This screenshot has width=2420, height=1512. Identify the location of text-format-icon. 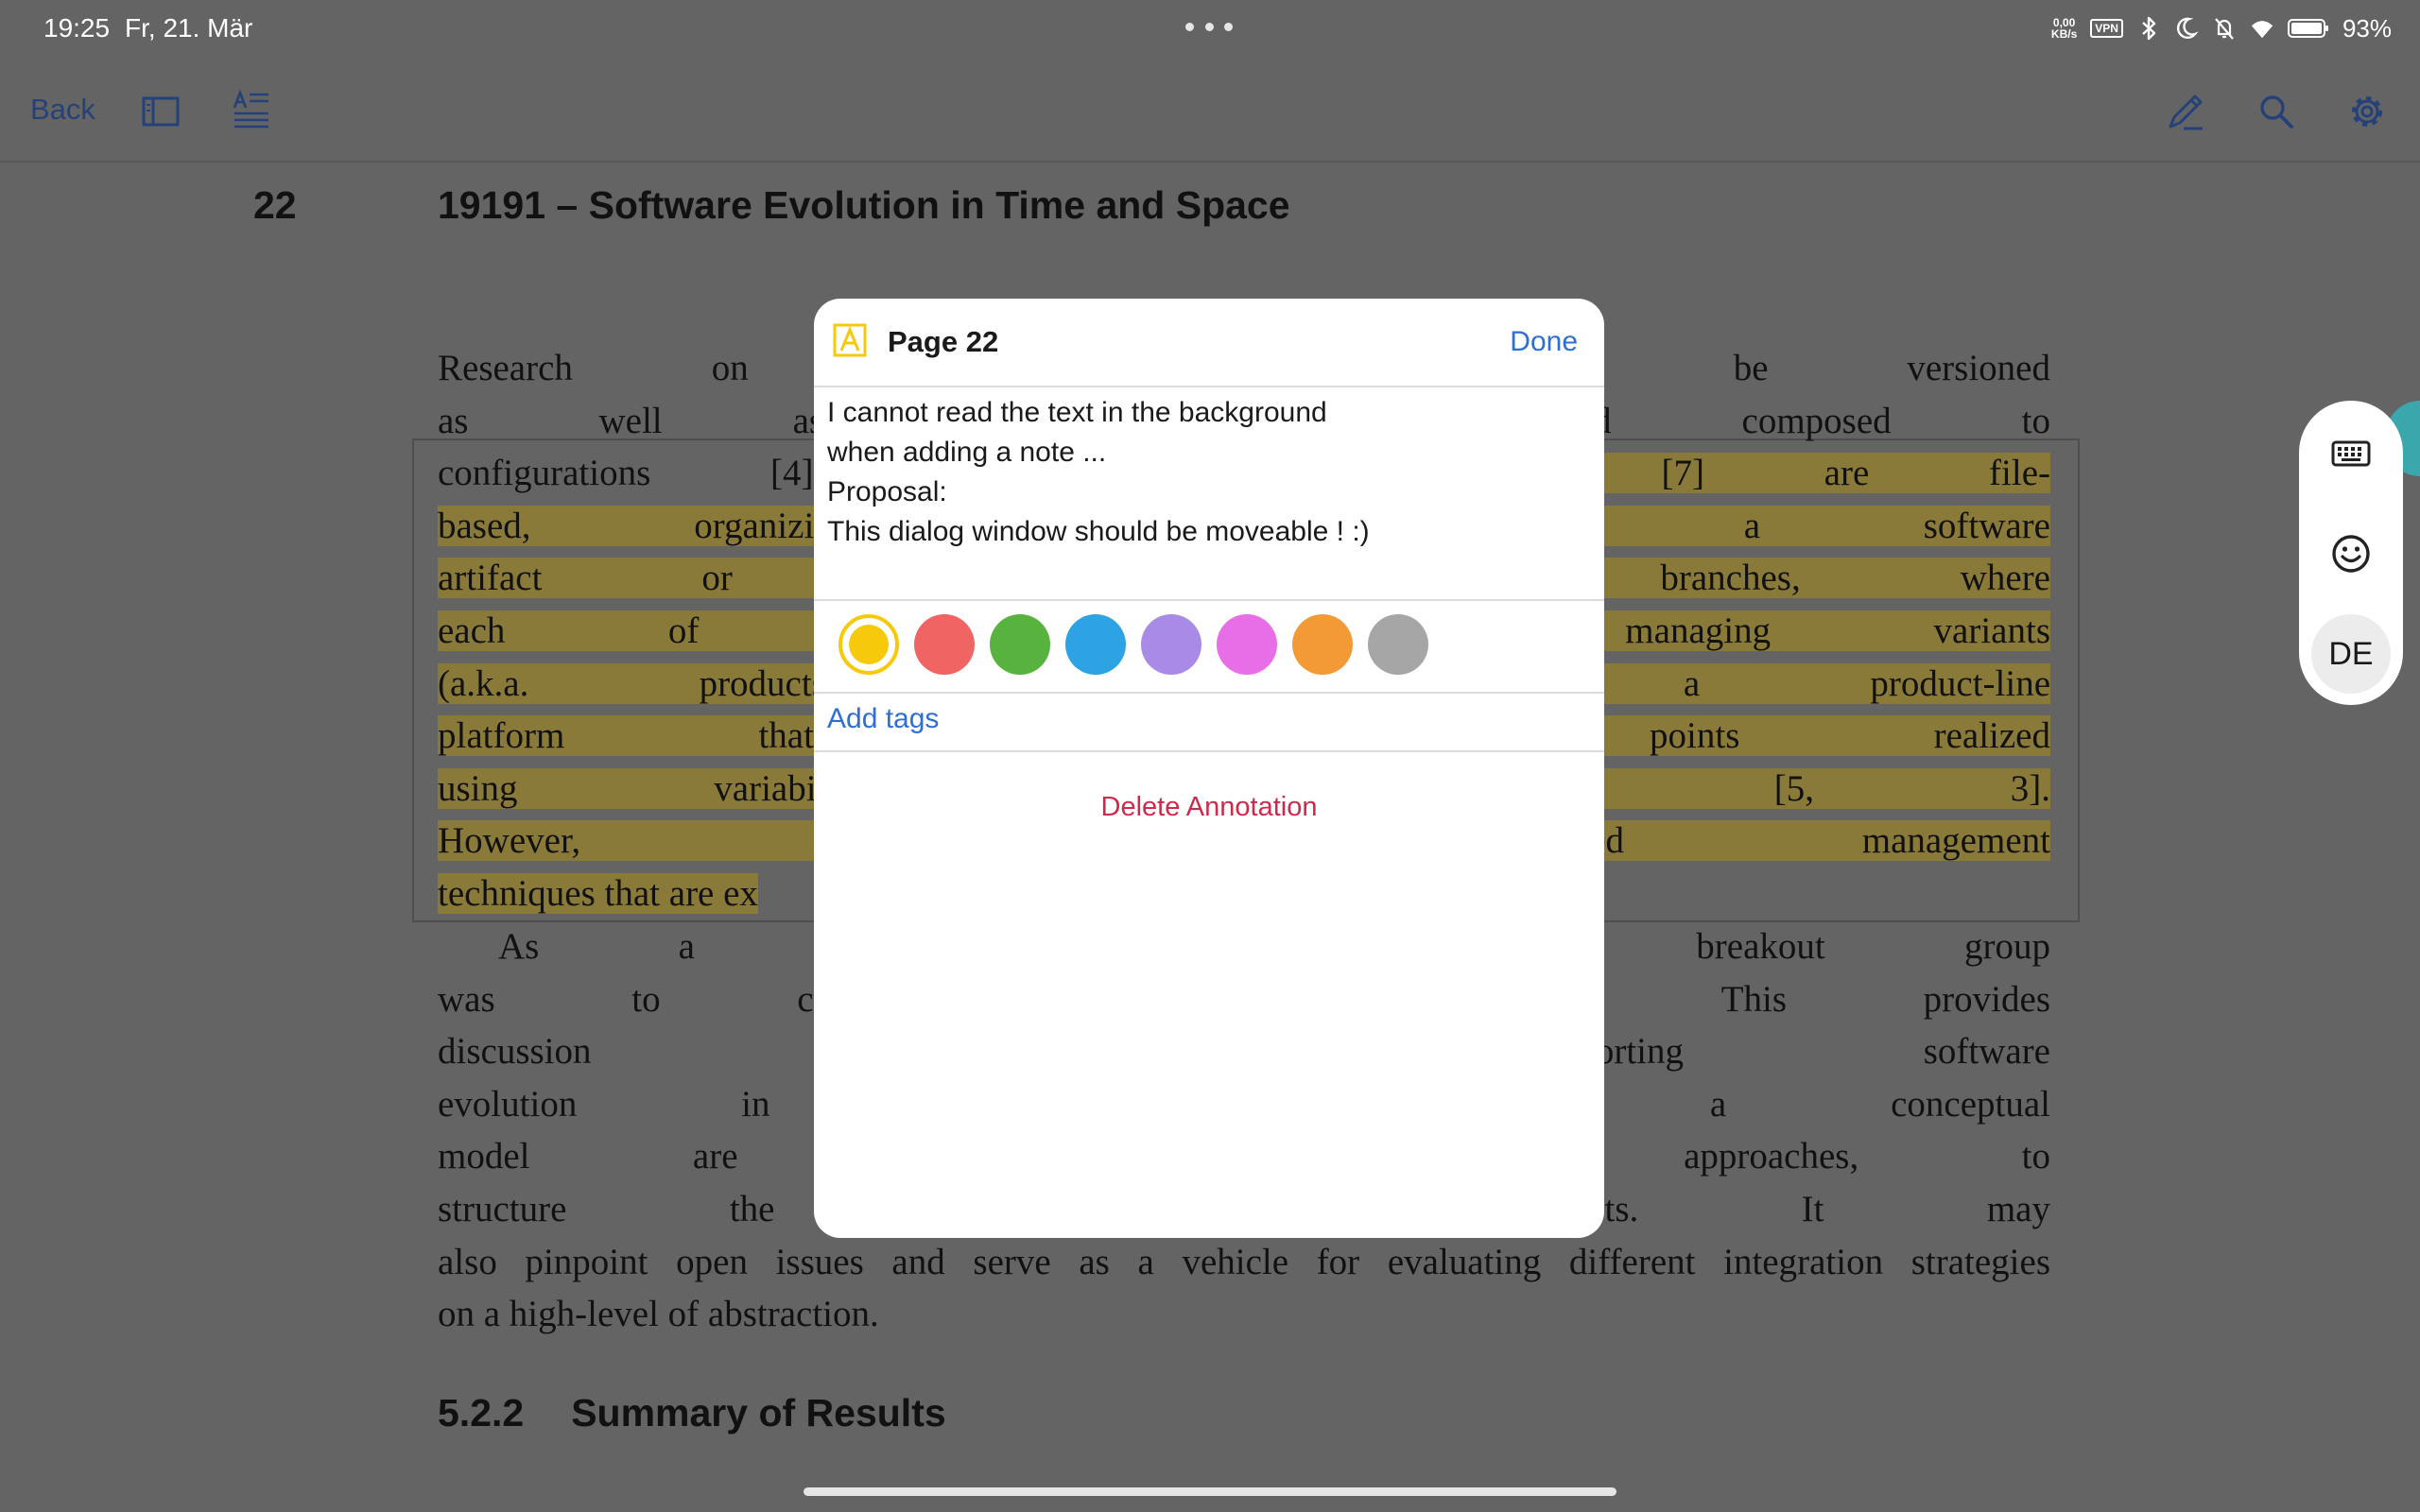
(251, 109).